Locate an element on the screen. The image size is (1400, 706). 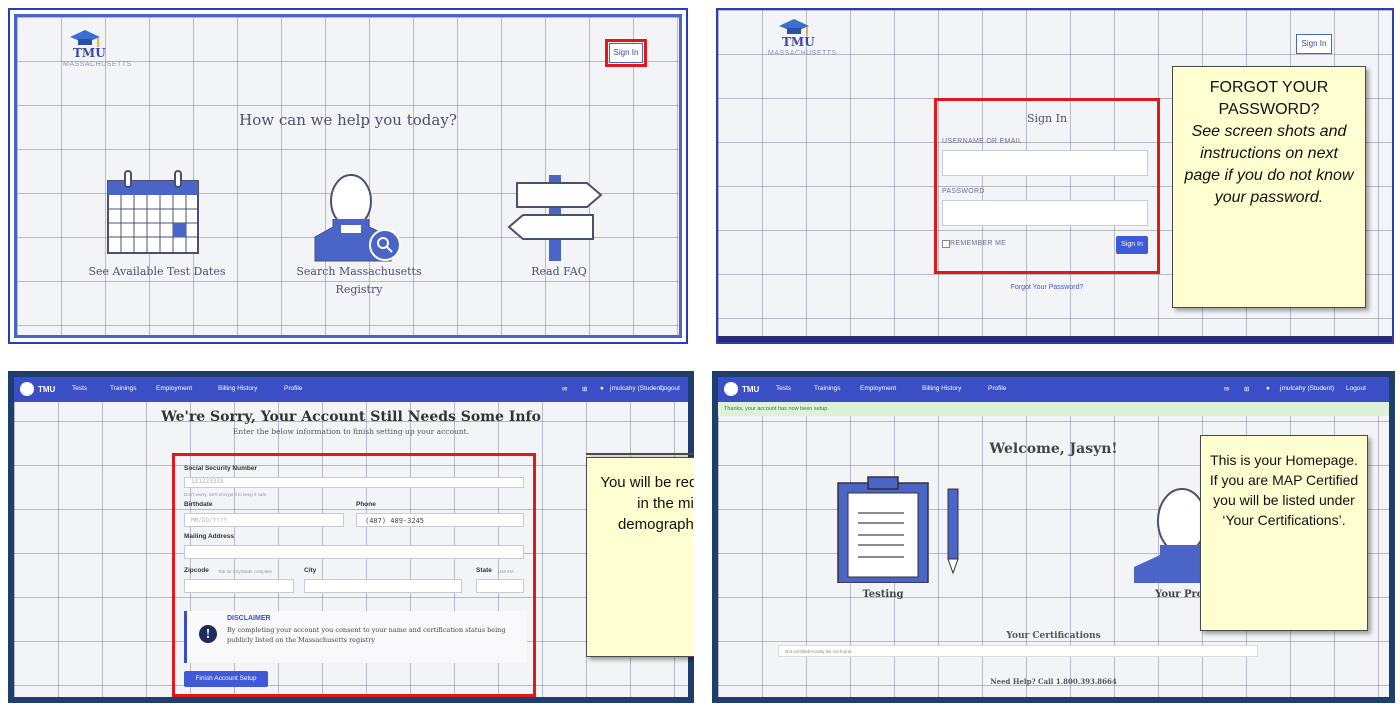
certifications-table: Not certified/Activity list not found is located at coordinates (1018, 651).